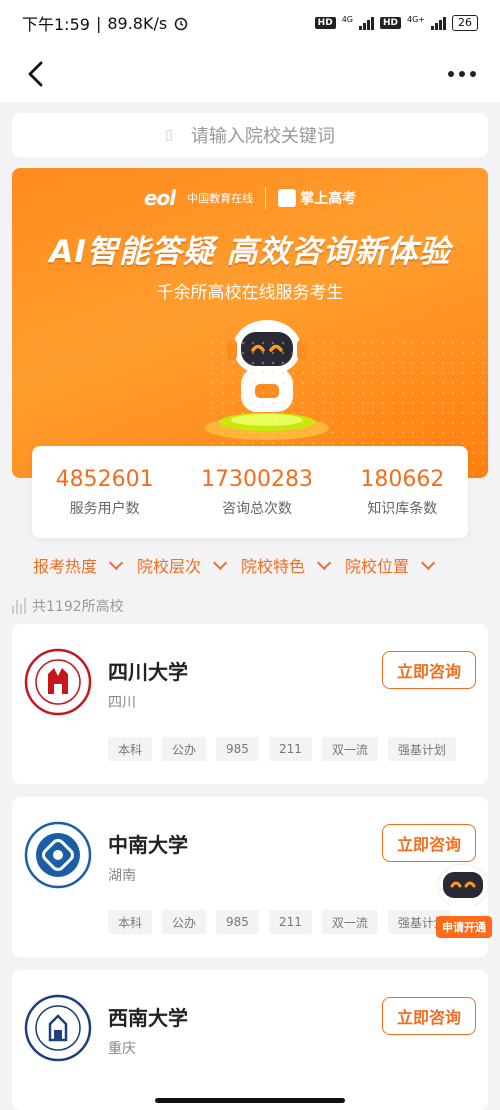 This screenshot has height=1110, width=500. I want to click on stat-value: 180662, so click(402, 479).